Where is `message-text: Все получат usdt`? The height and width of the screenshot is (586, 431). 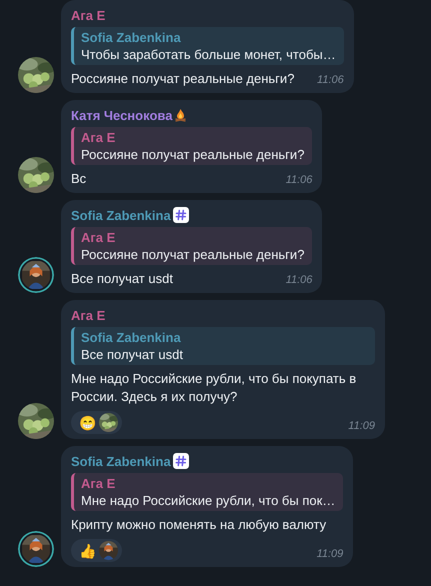
message-text: Все получат usdt is located at coordinates (122, 279).